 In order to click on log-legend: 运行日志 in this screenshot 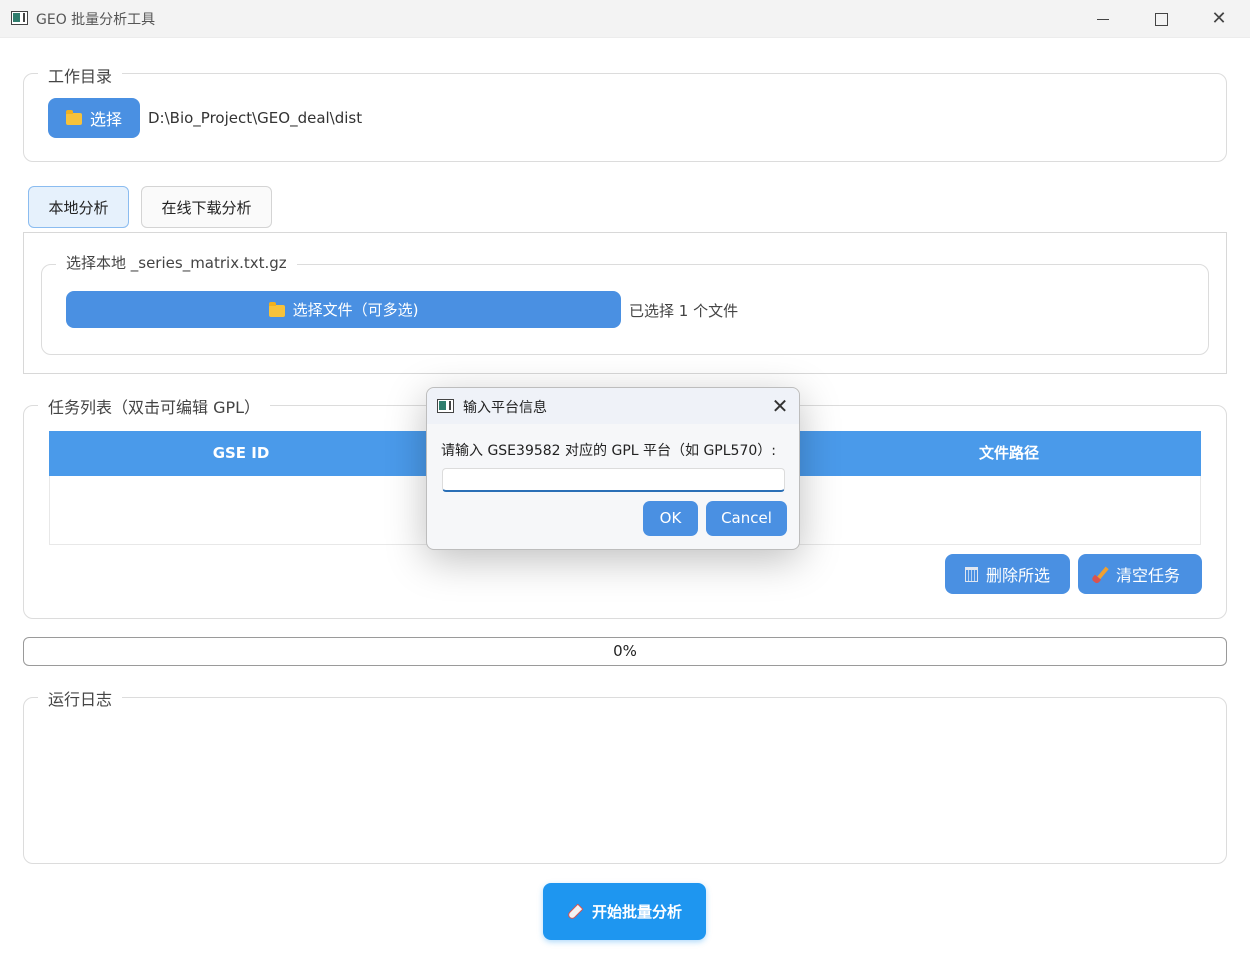, I will do `click(80, 698)`.